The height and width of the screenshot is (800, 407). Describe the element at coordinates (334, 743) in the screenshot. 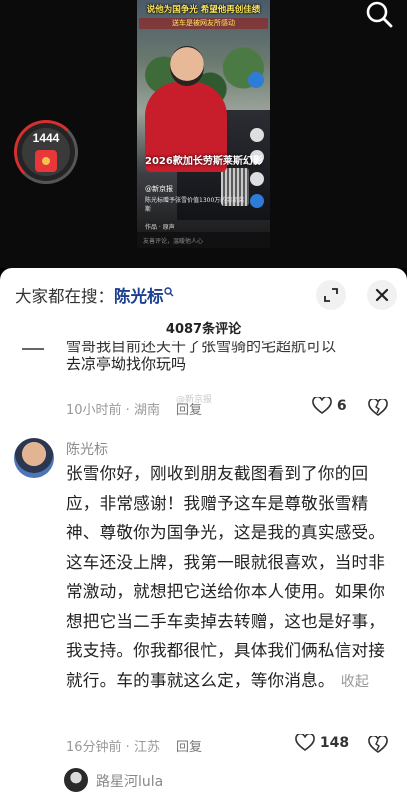

I see `comment-like-count: 148` at that location.